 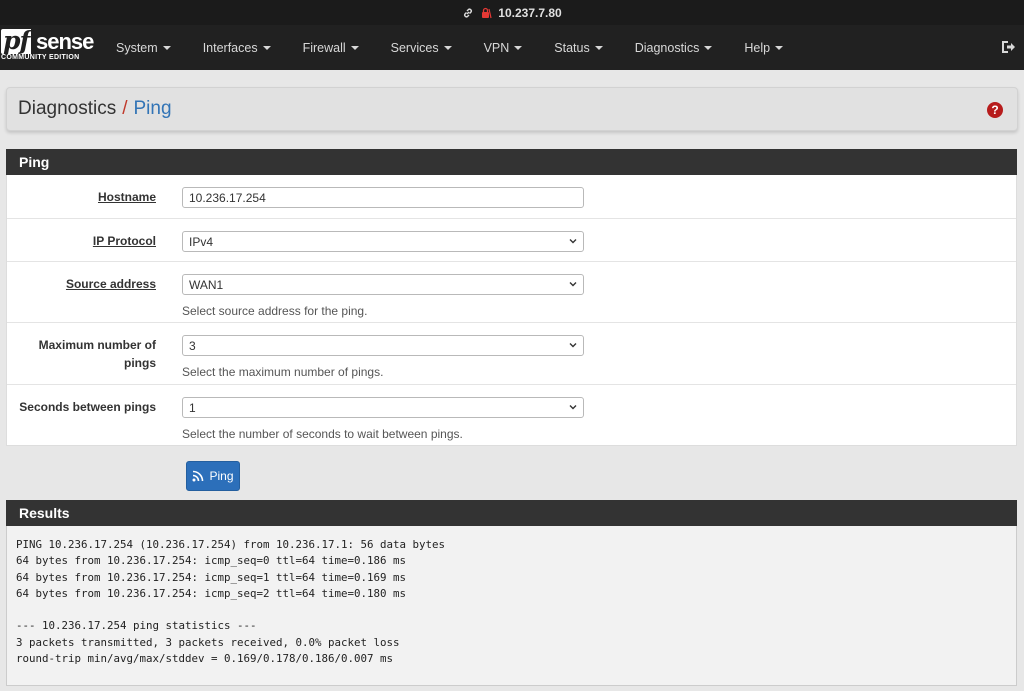 I want to click on nav-item-status: Status, so click(x=578, y=47).